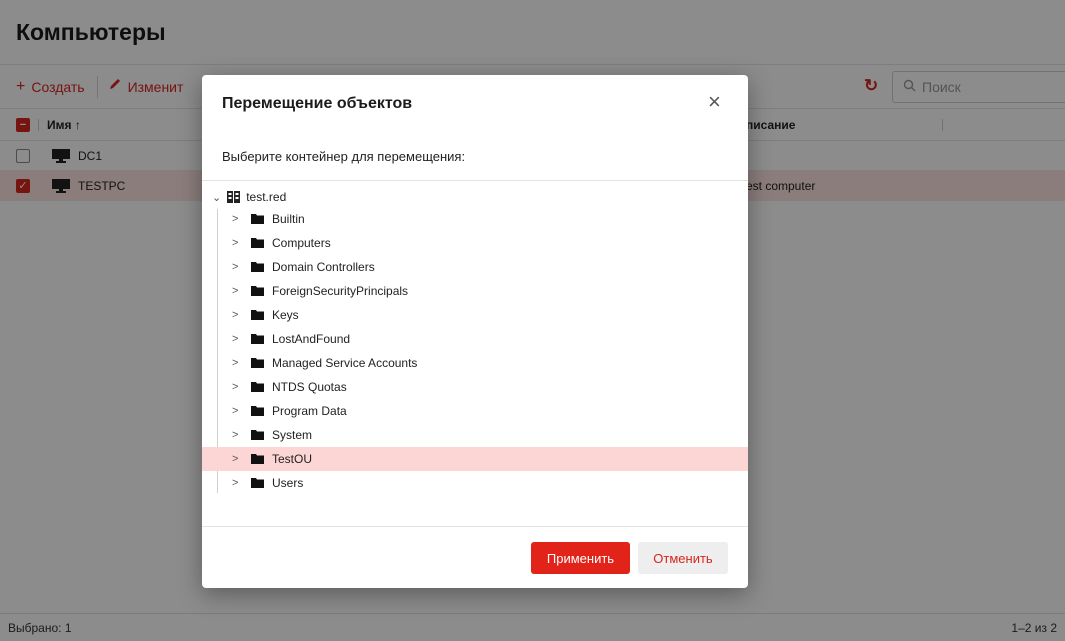  What do you see at coordinates (288, 483) in the screenshot?
I see `tree-item-label: Users` at bounding box center [288, 483].